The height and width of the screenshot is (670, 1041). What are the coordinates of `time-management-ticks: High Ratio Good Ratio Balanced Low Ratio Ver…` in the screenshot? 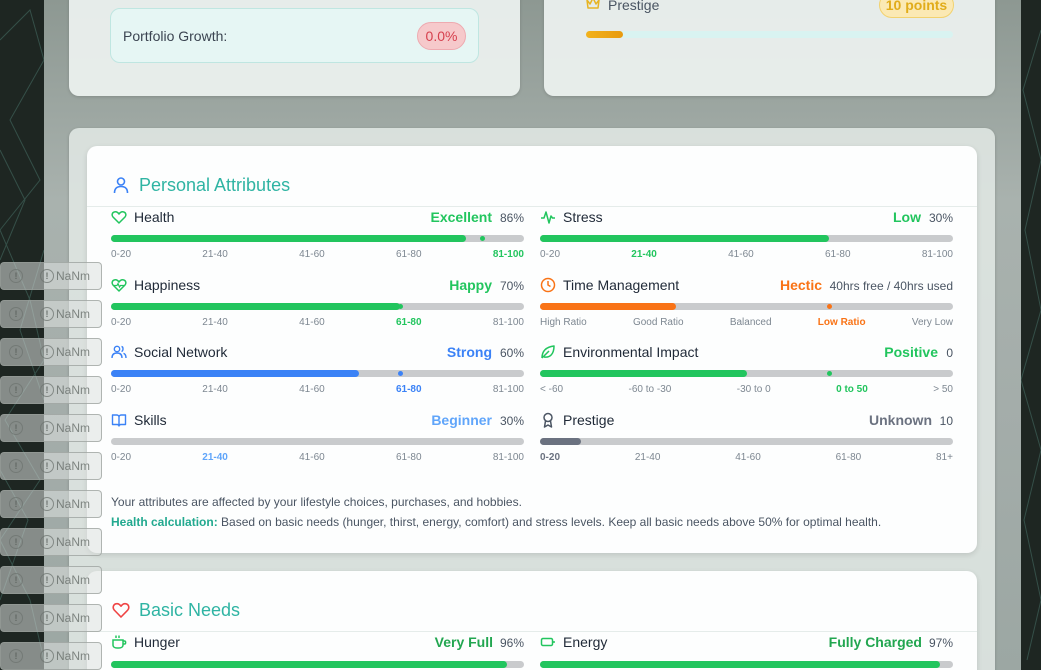 It's located at (746, 323).